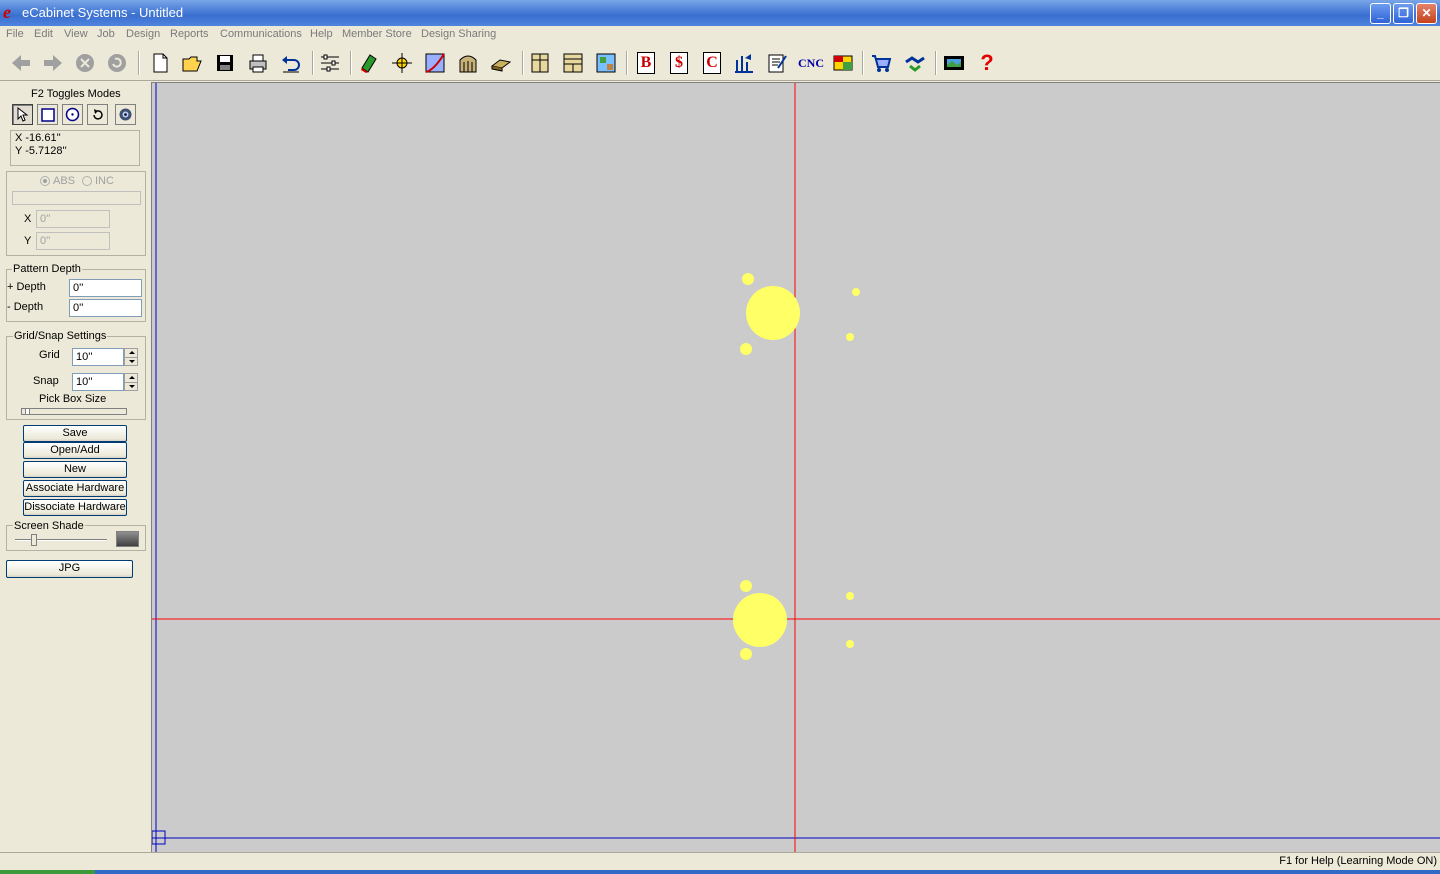  I want to click on snap-label: Snap, so click(46, 381).